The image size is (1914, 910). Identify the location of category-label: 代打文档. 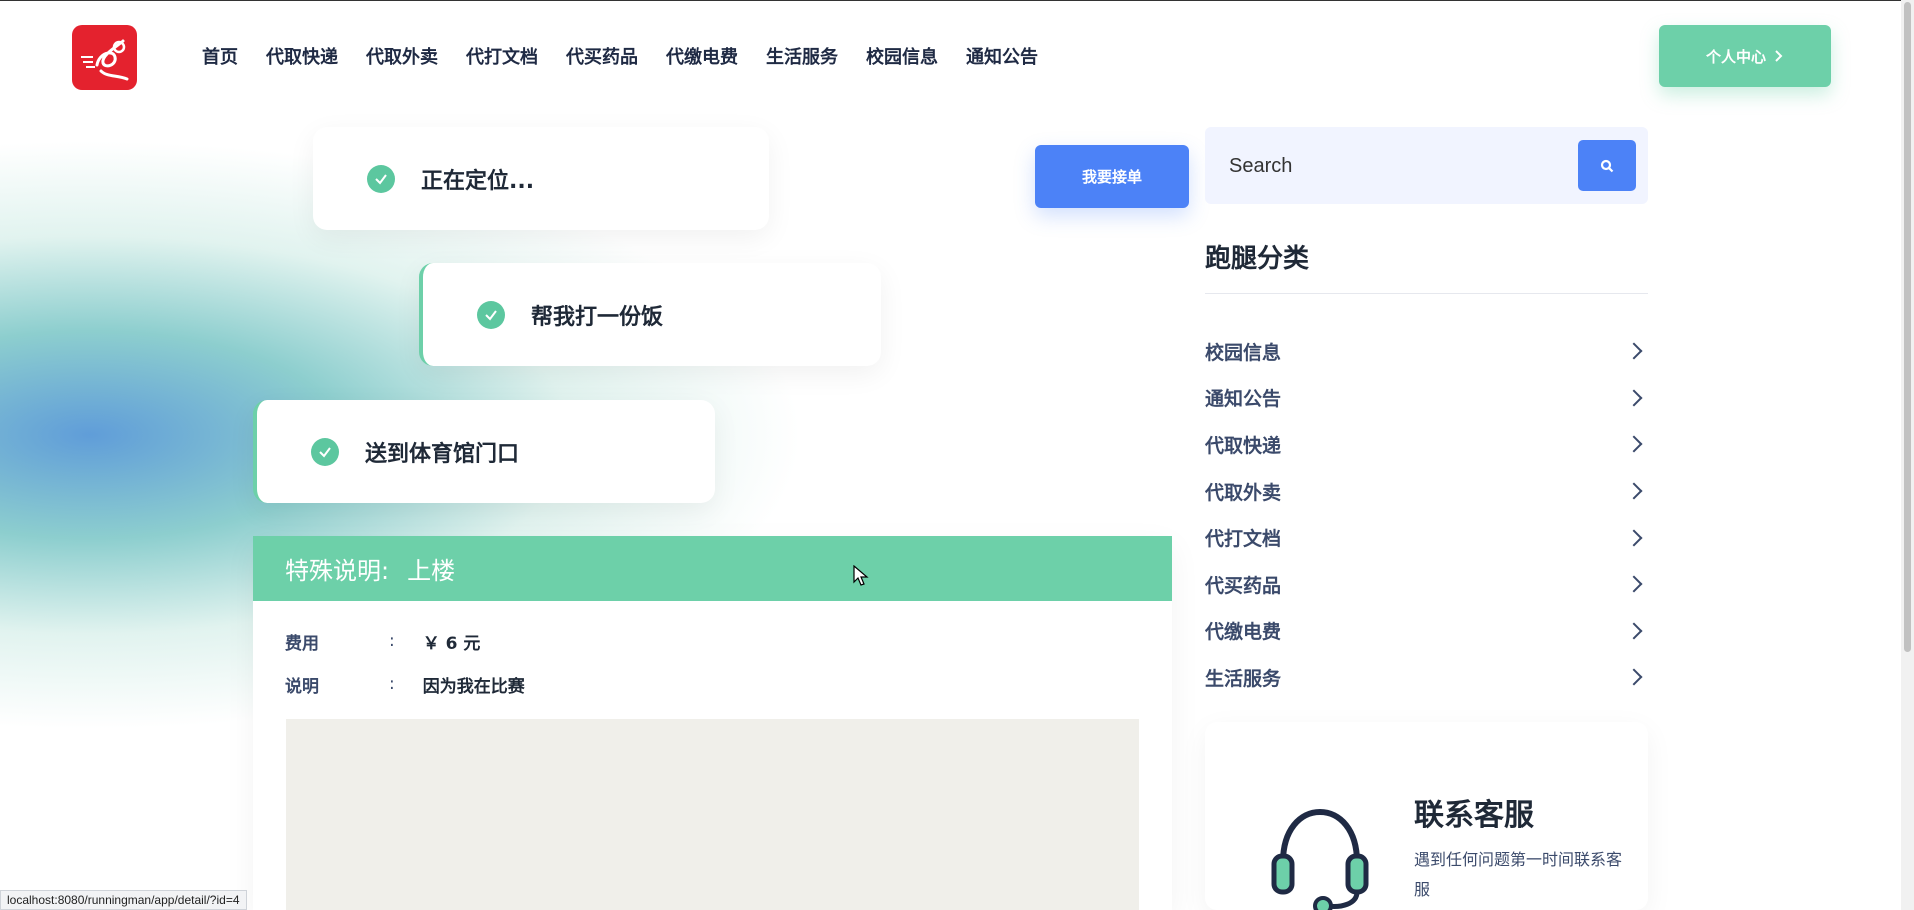
(1243, 539).